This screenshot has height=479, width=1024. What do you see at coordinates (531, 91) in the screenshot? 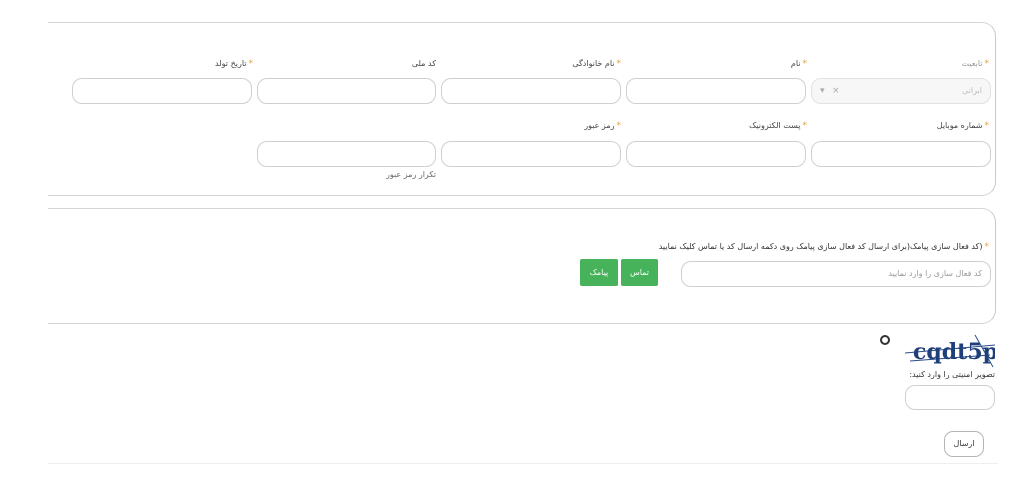
I see `last-name-input` at bounding box center [531, 91].